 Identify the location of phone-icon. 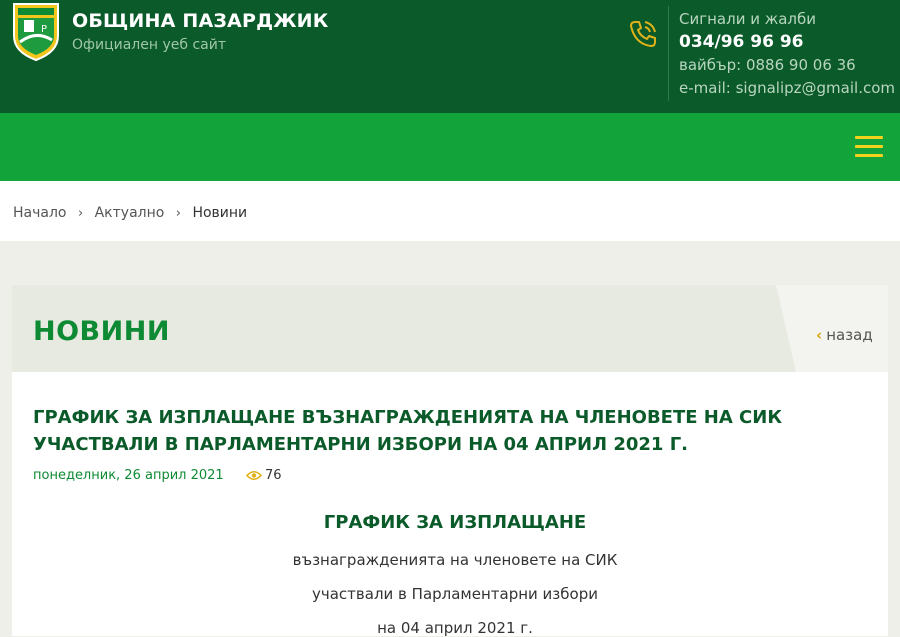
(643, 34).